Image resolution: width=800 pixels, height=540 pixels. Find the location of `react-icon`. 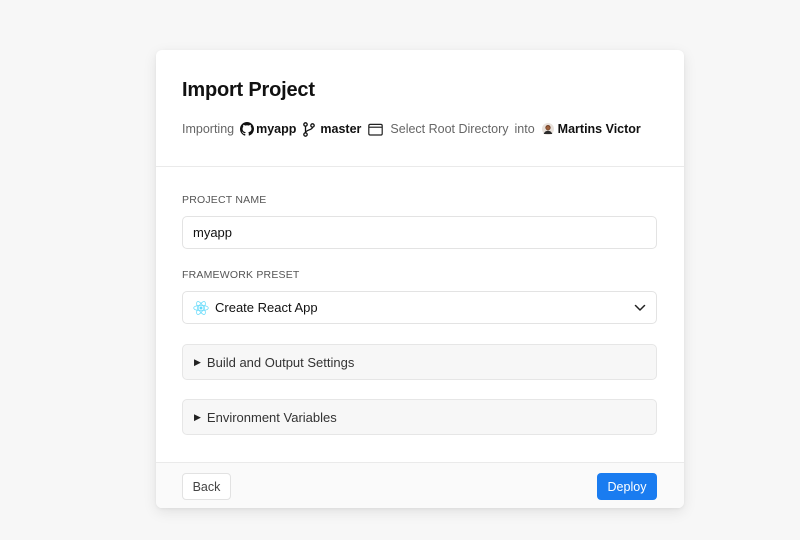

react-icon is located at coordinates (201, 308).